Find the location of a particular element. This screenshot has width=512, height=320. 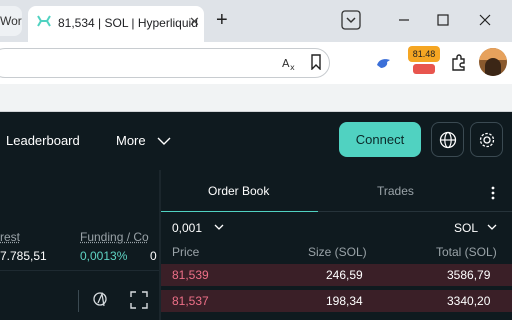

size-column-header: Size (SOL) is located at coordinates (337, 252).